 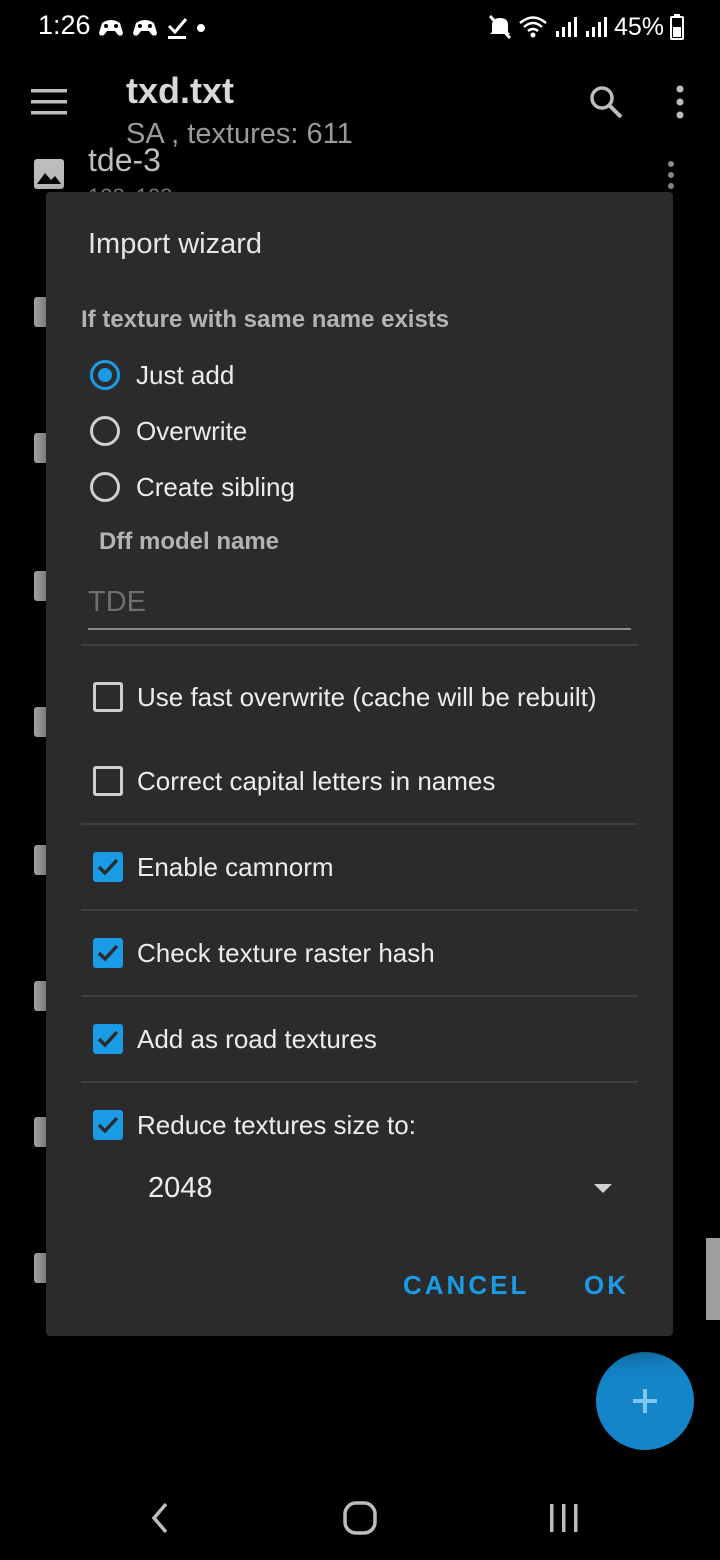 I want to click on nav-recents-icon, so click(x=564, y=1518).